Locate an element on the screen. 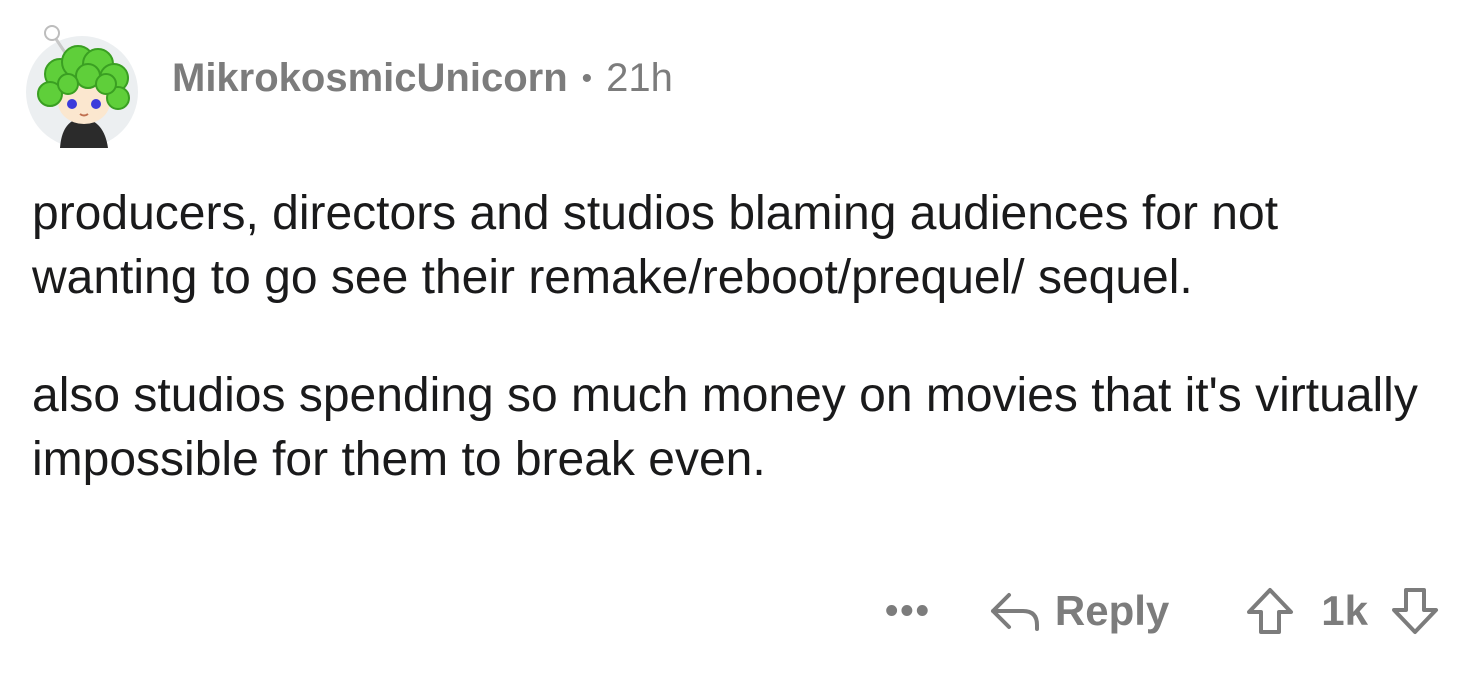 This screenshot has width=1474, height=674. username-link: MikrokosmicUnicorn is located at coordinates (370, 78).